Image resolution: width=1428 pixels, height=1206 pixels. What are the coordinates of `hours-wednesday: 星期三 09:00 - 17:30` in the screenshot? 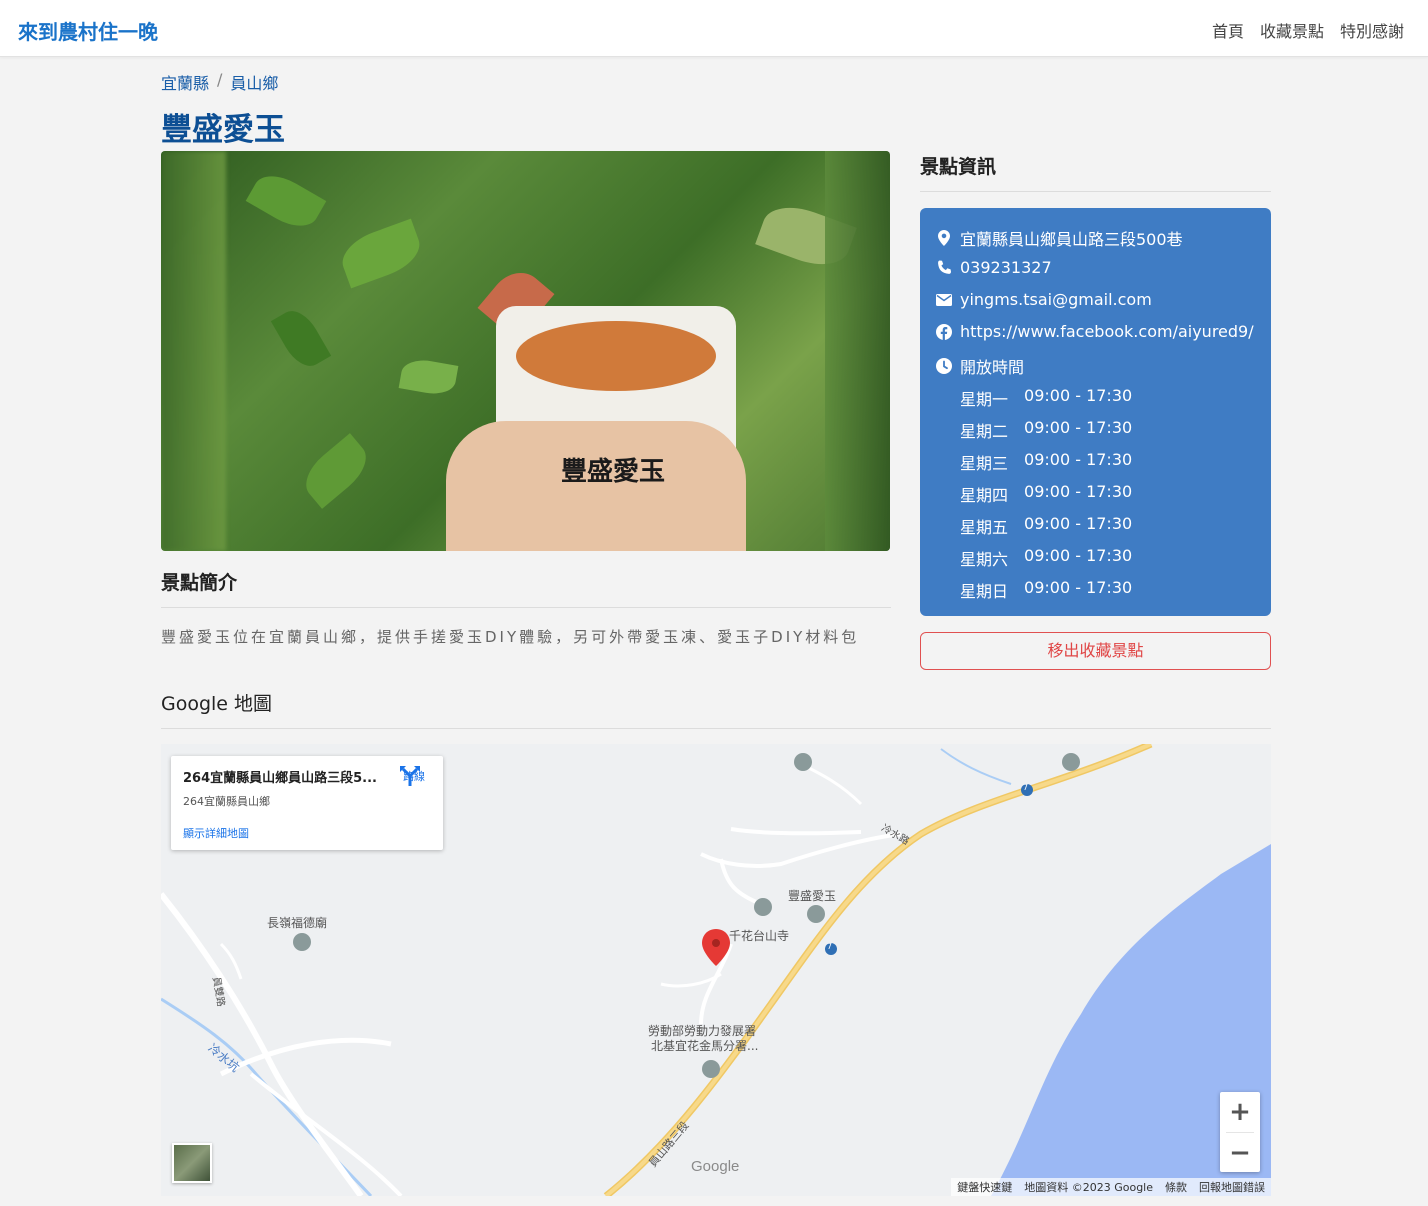 It's located at (1046, 462).